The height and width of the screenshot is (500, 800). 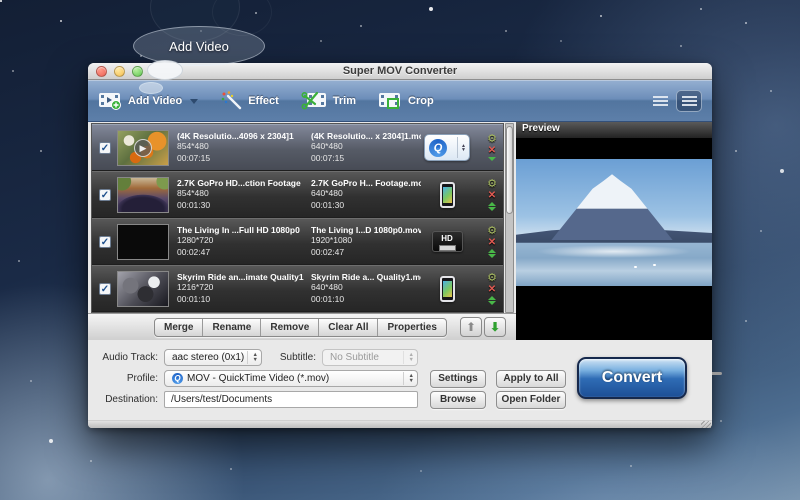 I want to click on source-duration: 00:01:30, so click(x=194, y=204).